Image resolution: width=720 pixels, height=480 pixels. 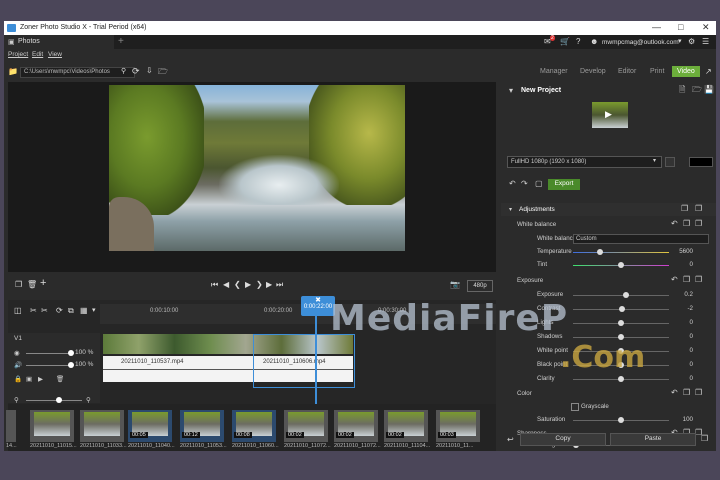 I want to click on exposure-slider, so click(x=621, y=295).